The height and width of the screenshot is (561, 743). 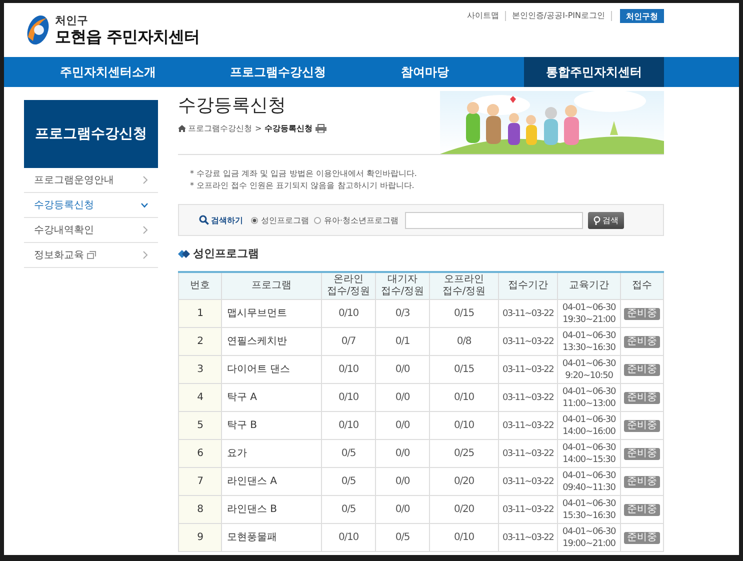 I want to click on nav-tab: 참여마당, so click(x=425, y=72).